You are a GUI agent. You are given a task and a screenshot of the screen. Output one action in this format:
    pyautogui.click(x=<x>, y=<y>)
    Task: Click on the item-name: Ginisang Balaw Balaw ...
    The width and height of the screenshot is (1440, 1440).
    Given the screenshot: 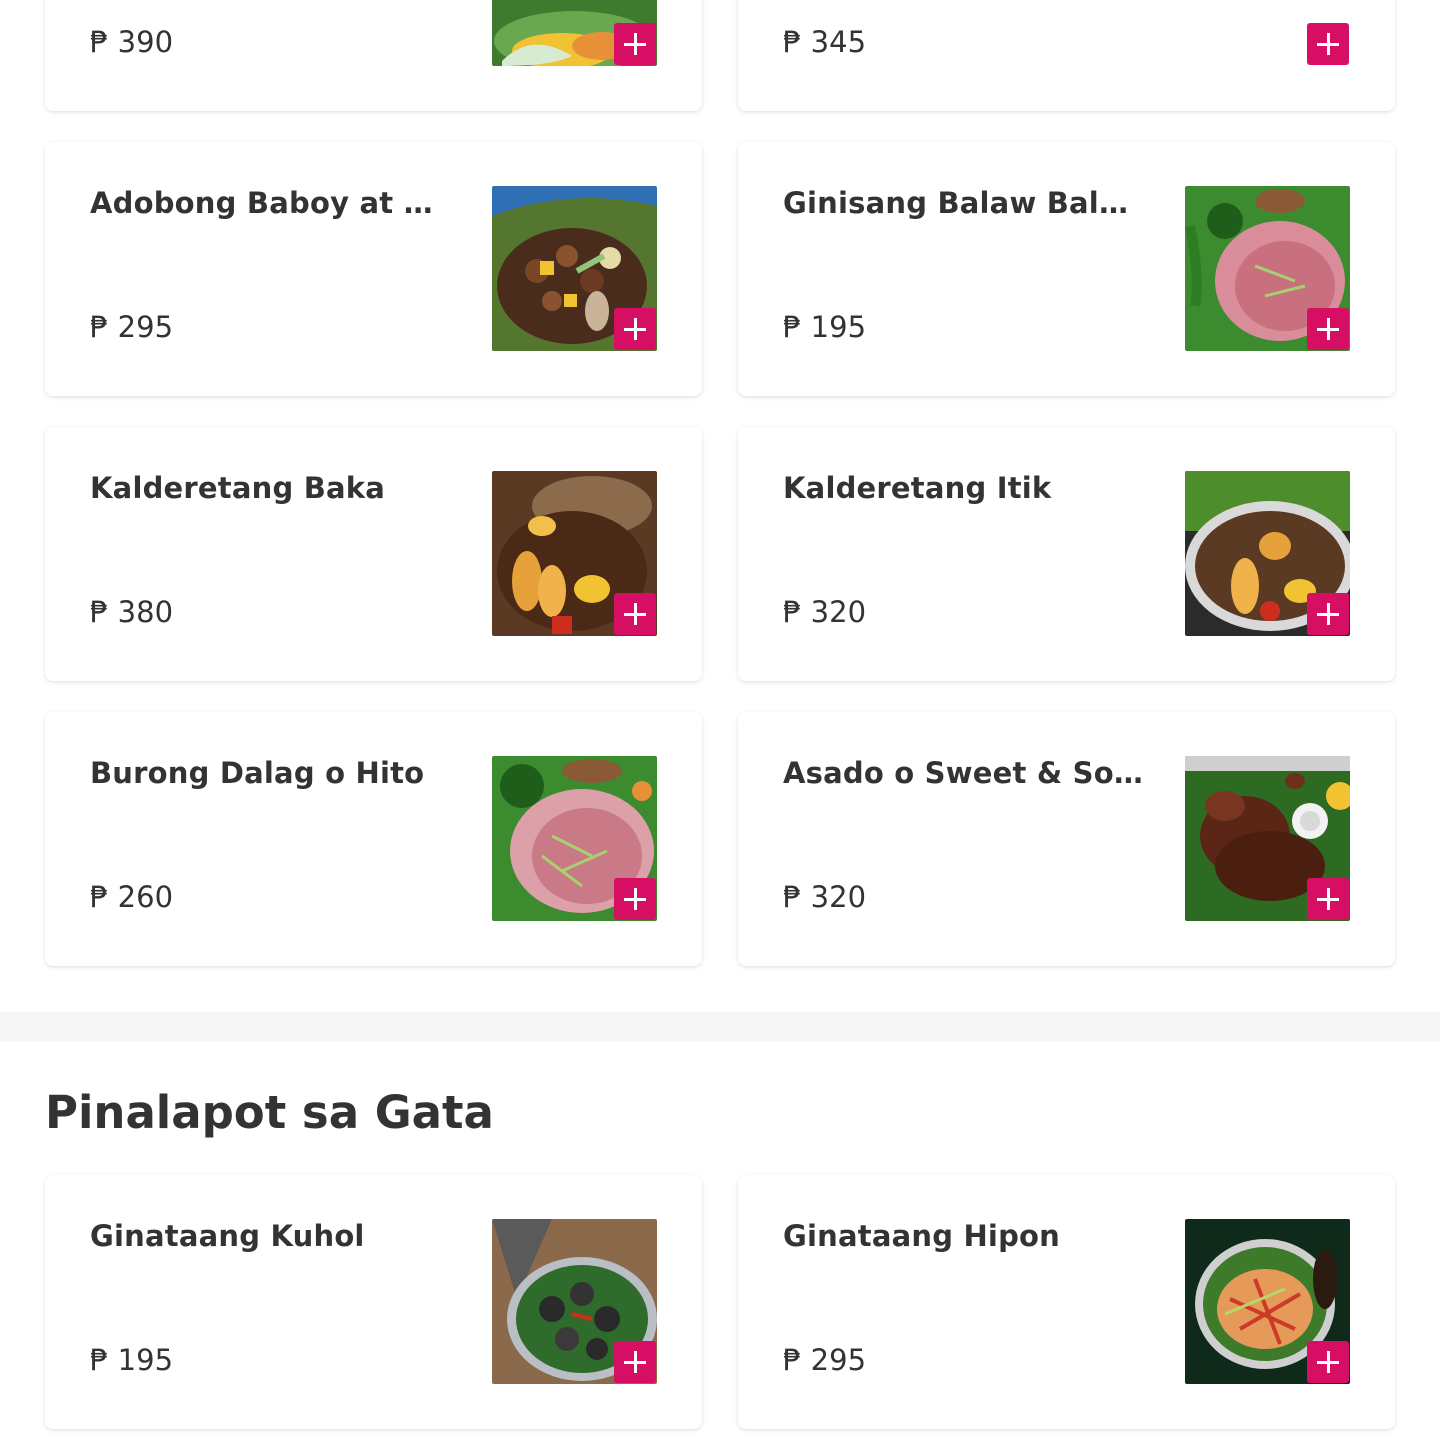 What is the action you would take?
    pyautogui.click(x=963, y=203)
    